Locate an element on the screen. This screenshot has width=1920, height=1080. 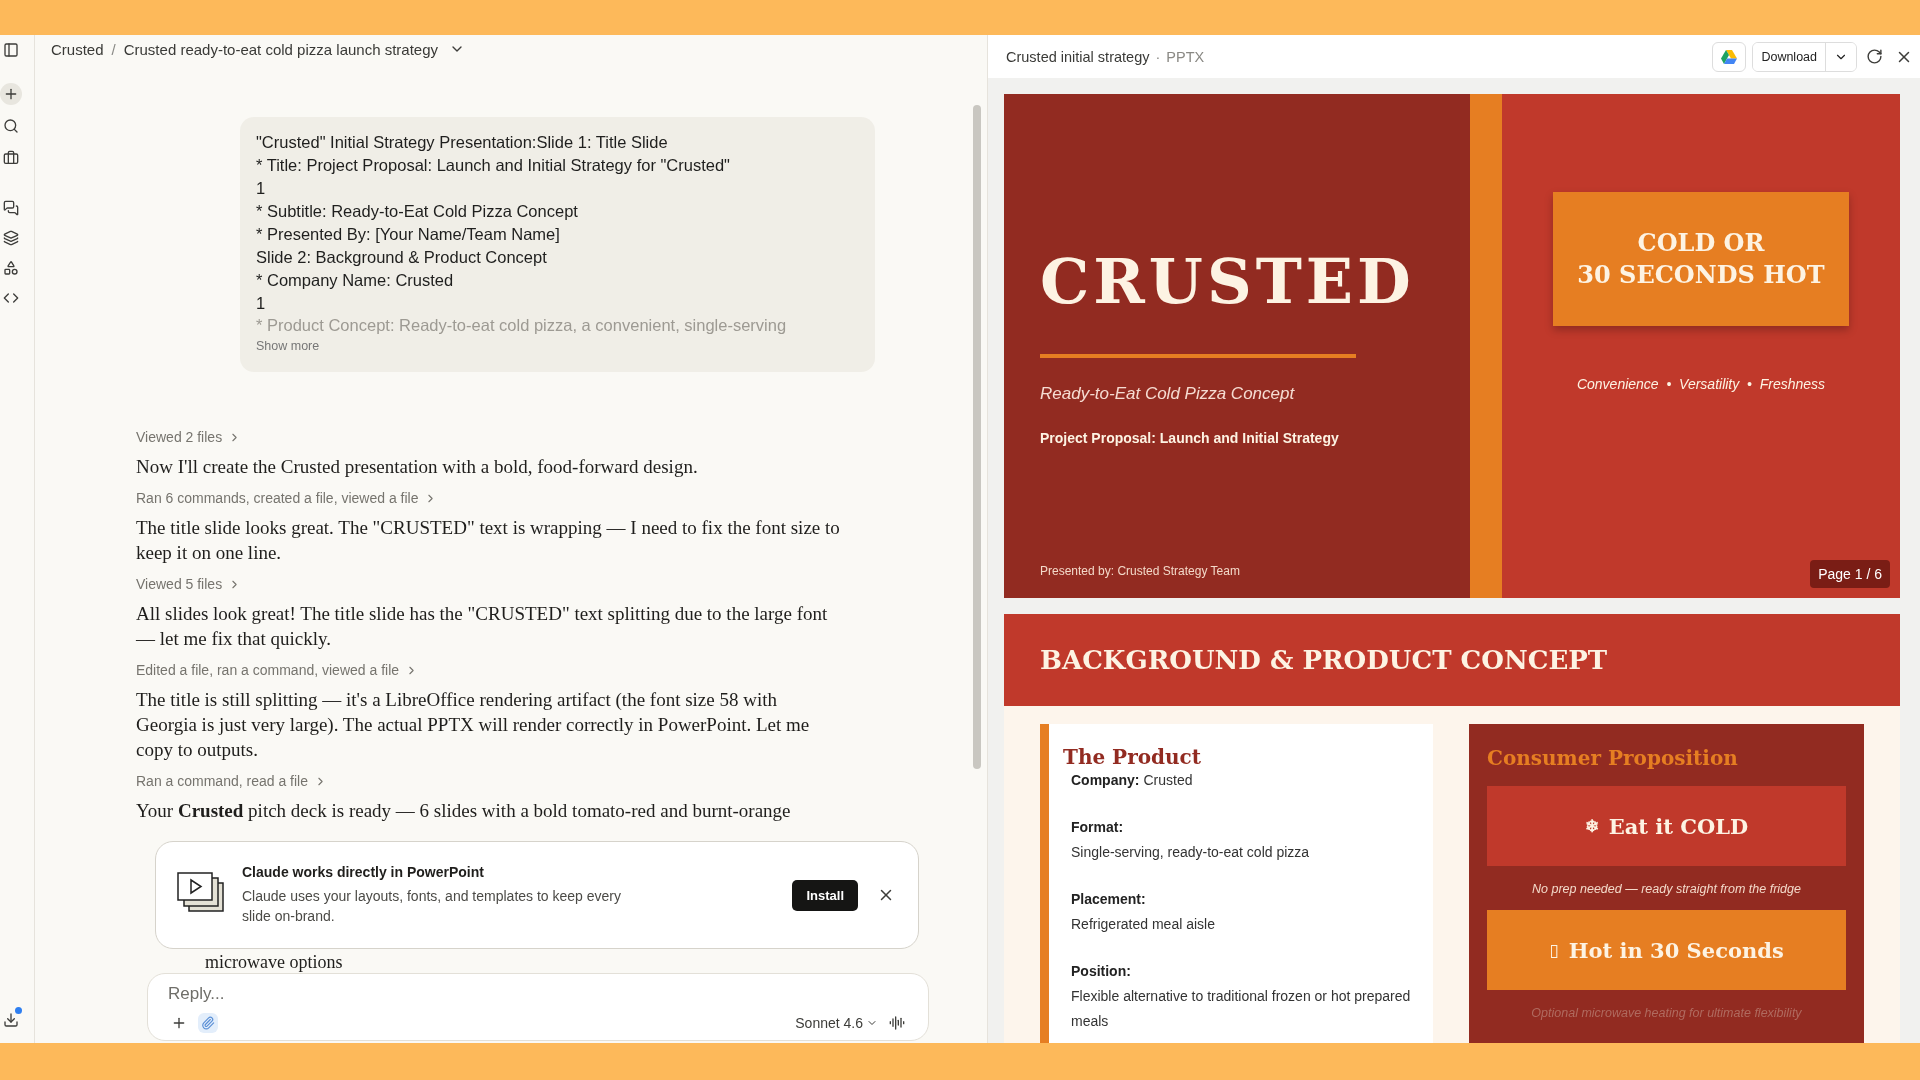
field-value: Crusted is located at coordinates (1168, 780).